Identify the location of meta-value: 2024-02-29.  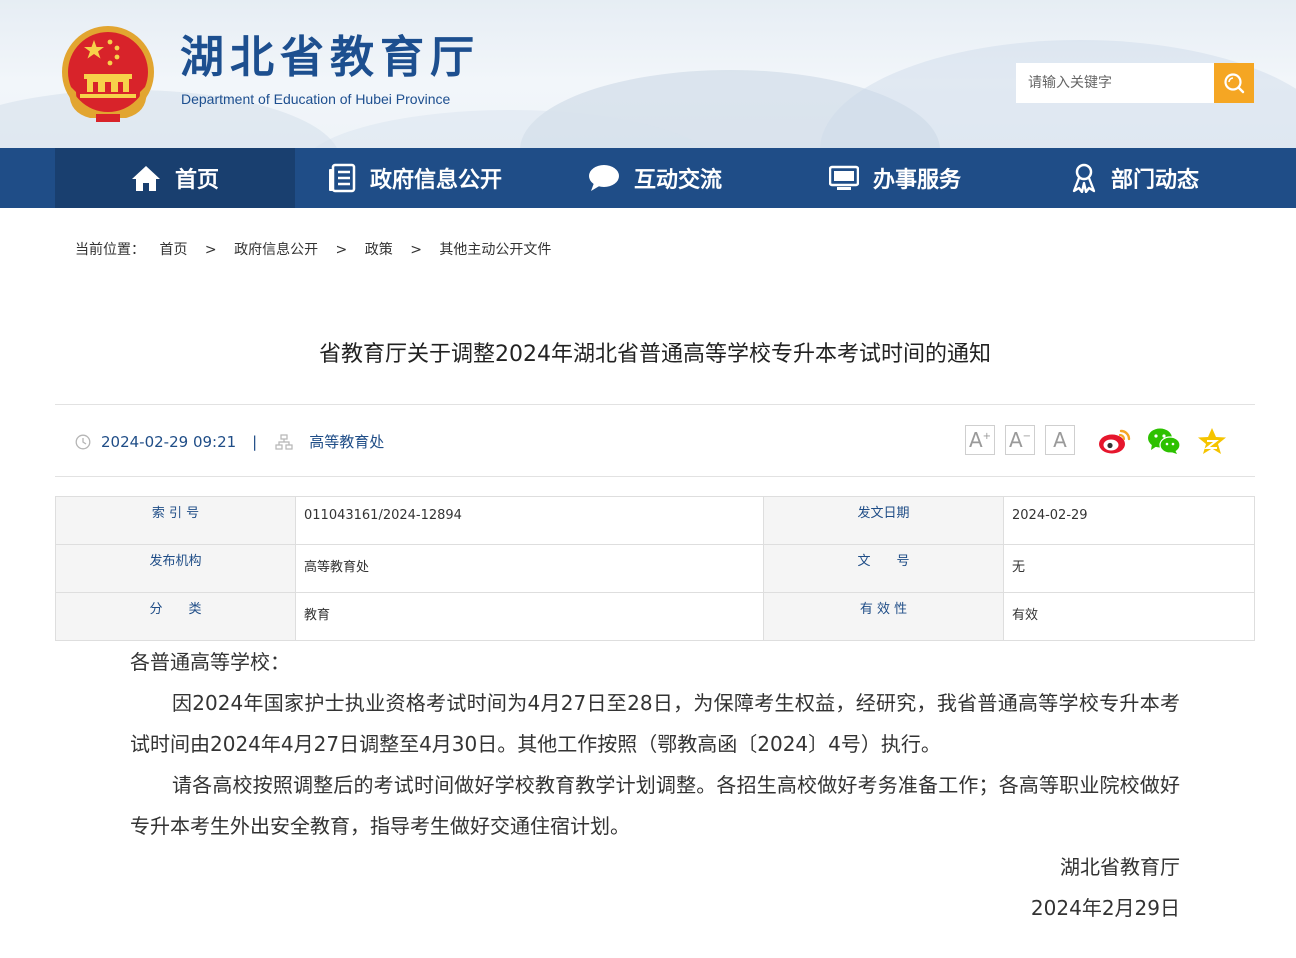
(1129, 520).